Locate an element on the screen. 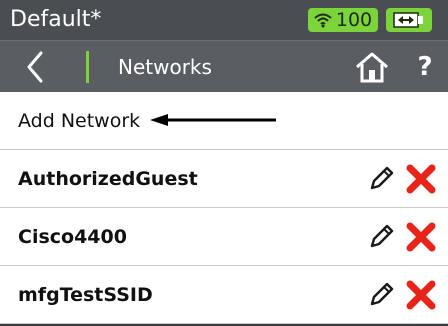  add-network-label: Add Network is located at coordinates (79, 121).